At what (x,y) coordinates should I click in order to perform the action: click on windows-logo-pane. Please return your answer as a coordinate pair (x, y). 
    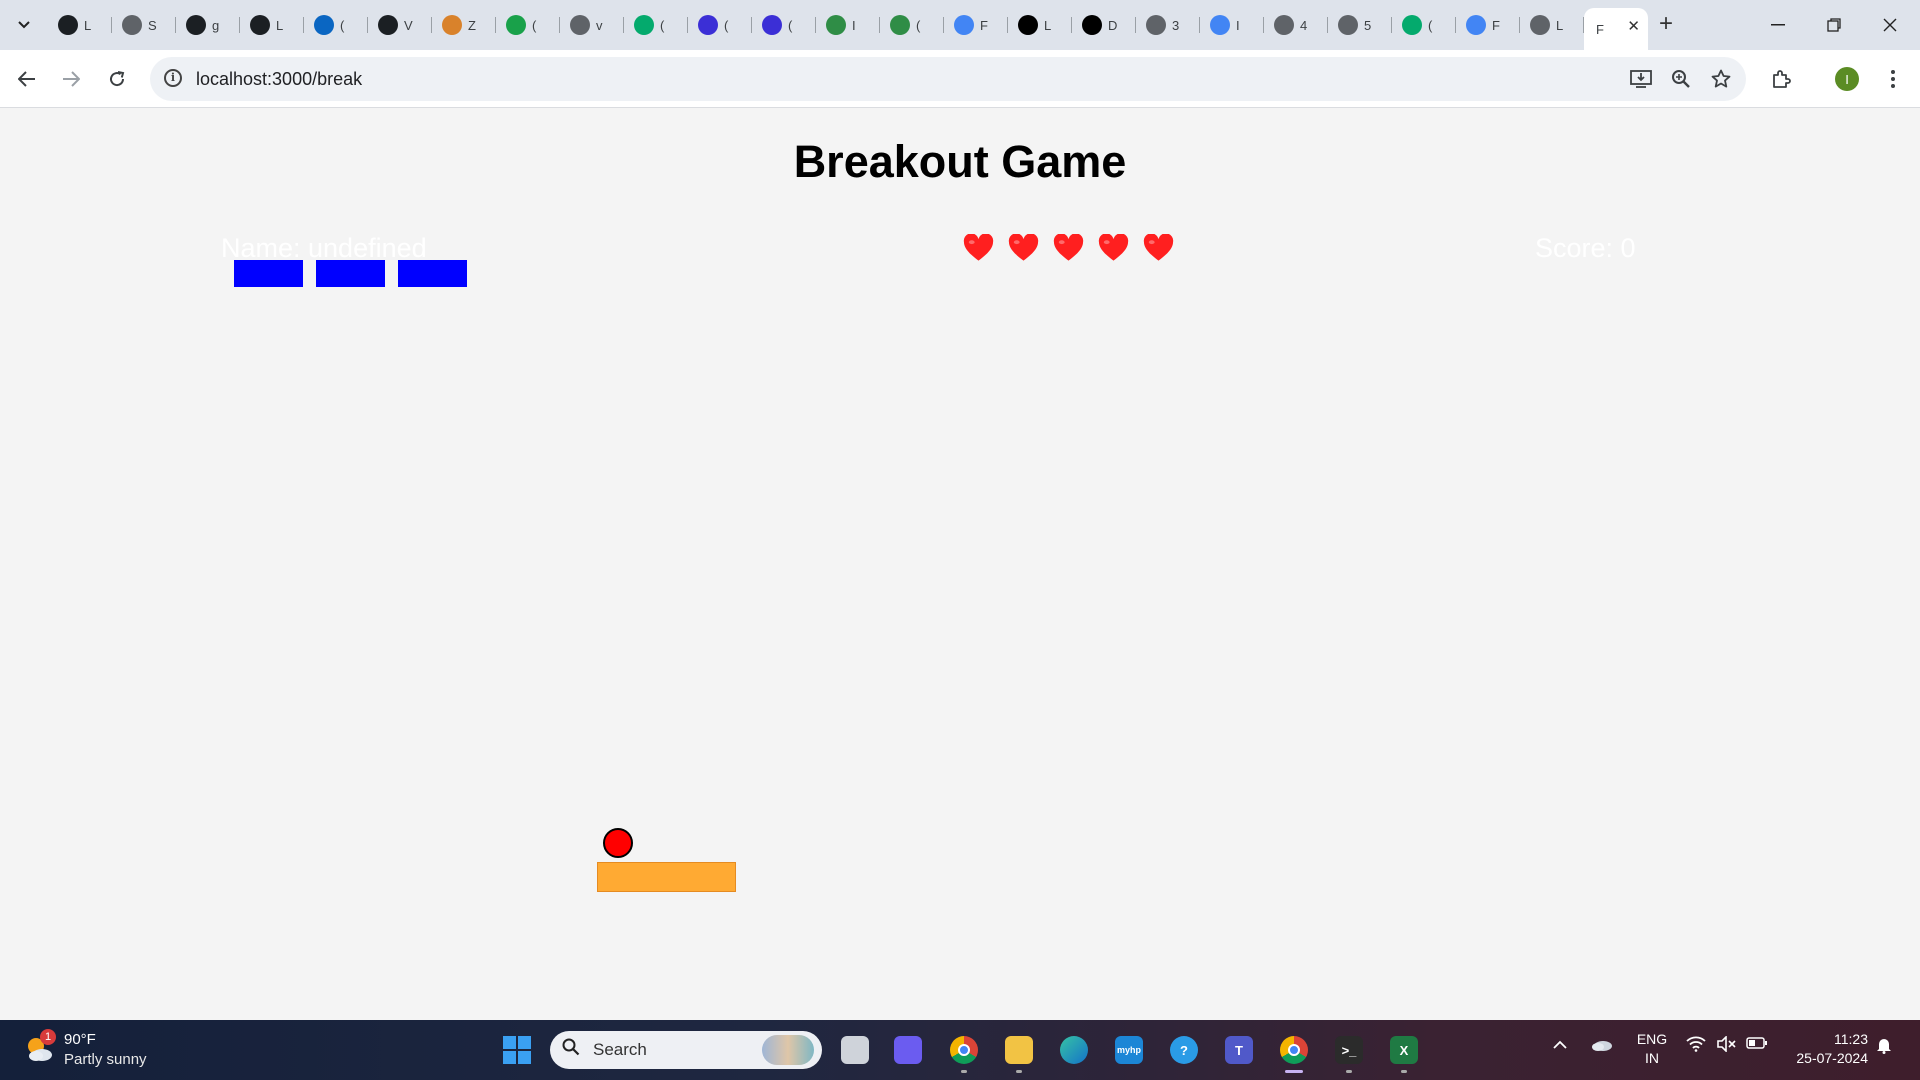
    Looking at the image, I should click on (509, 1057).